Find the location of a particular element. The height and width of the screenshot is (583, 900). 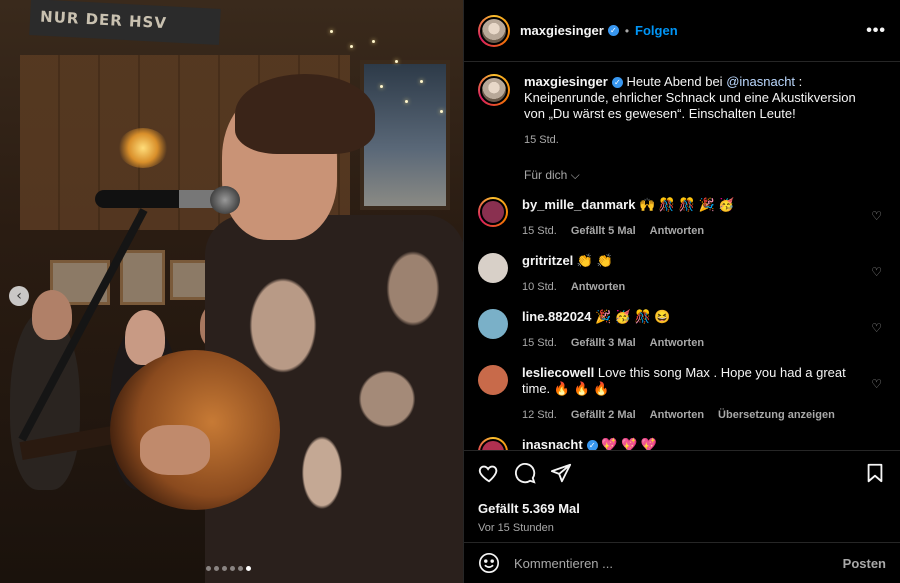

comment-bubble-icon is located at coordinates (525, 473).